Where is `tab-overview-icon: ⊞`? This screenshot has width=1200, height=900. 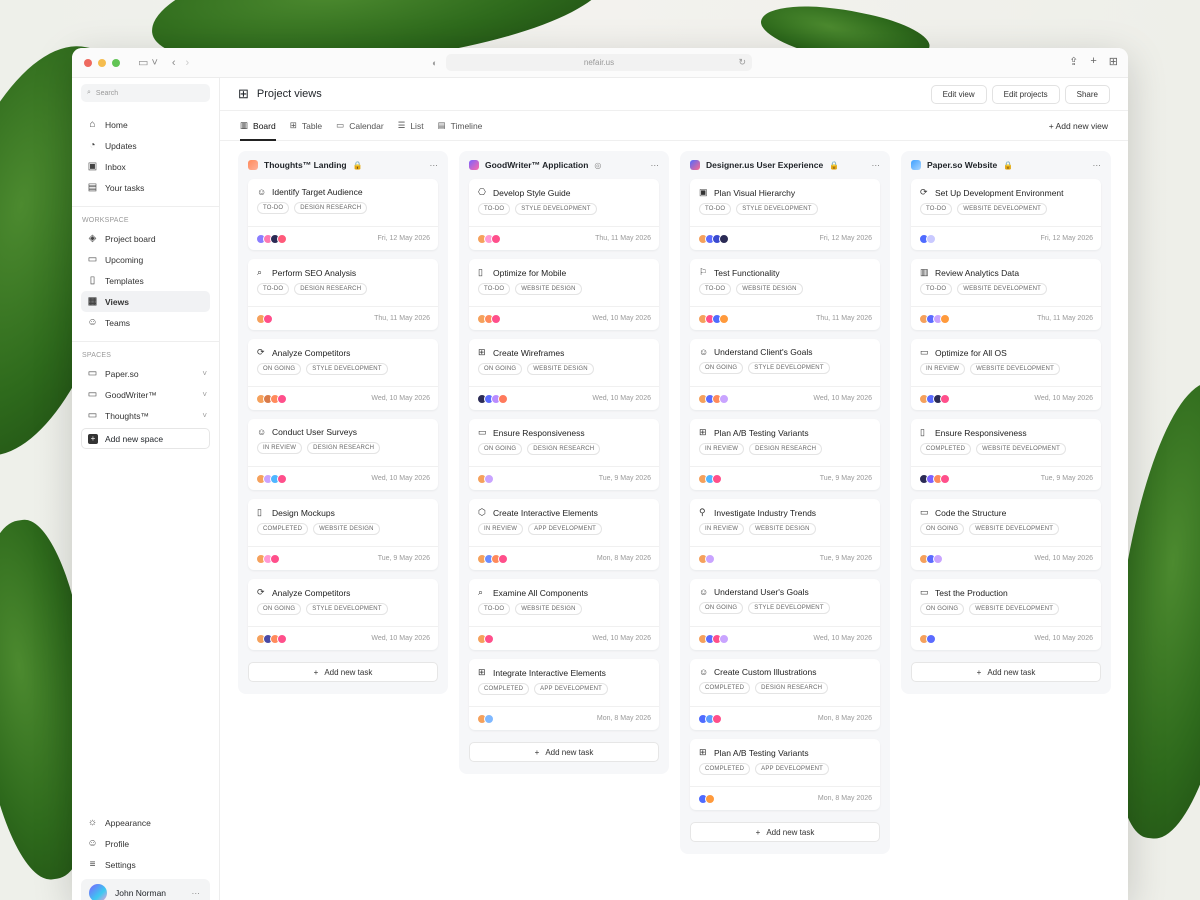
tab-overview-icon: ⊞ is located at coordinates (1113, 61).